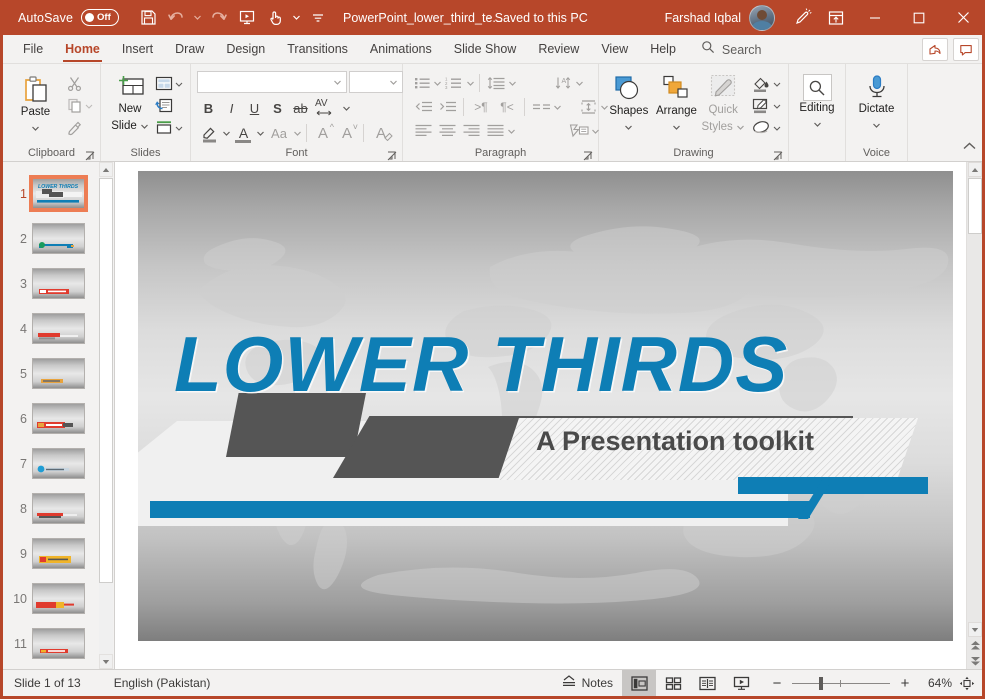  What do you see at coordinates (766, 105) in the screenshot?
I see `shape-outline-icon` at bounding box center [766, 105].